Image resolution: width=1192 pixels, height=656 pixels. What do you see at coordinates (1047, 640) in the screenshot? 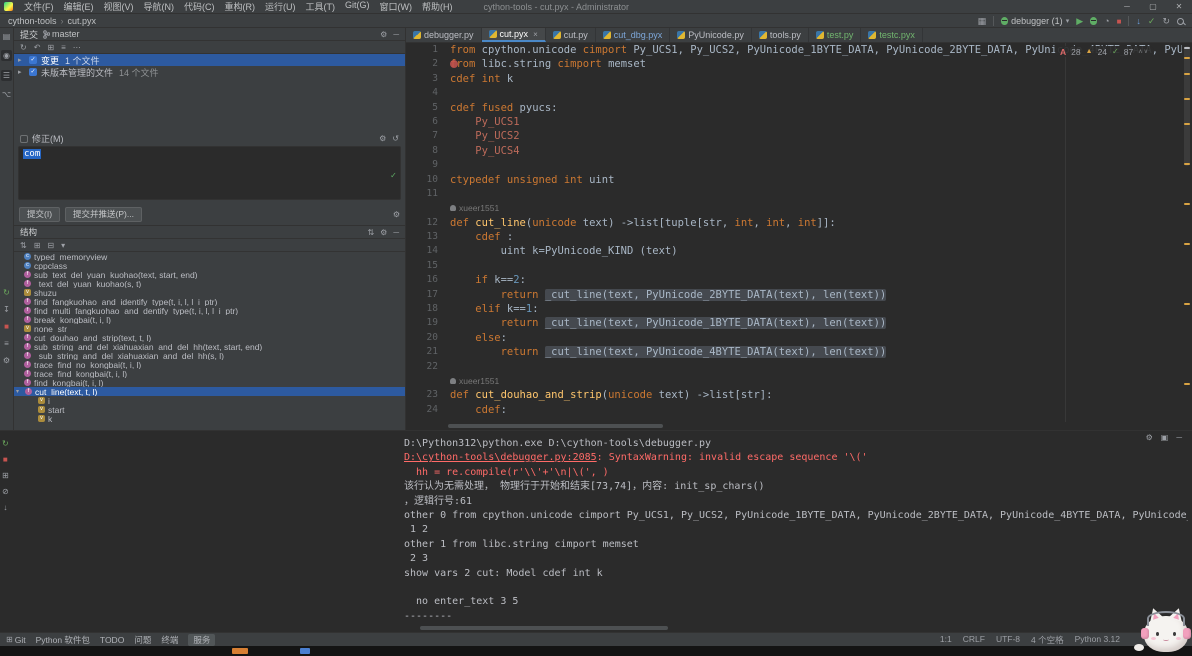
I see `statusbar-info-item: 4 个空格` at bounding box center [1047, 640].